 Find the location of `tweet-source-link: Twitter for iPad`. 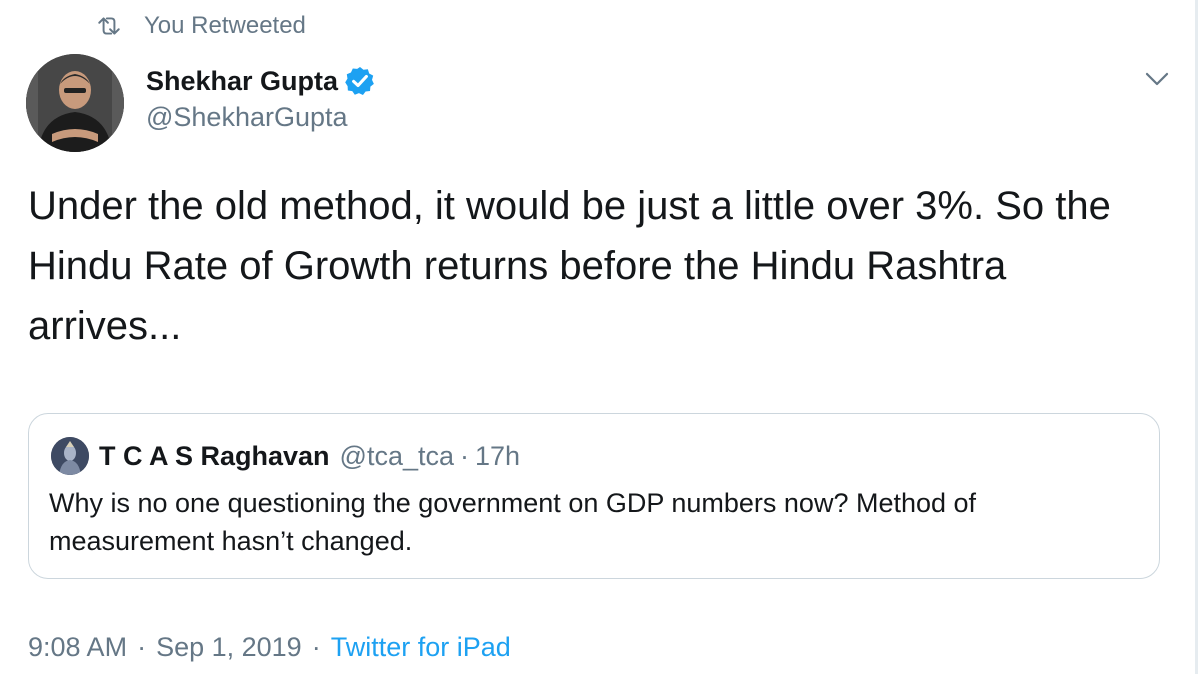

tweet-source-link: Twitter for iPad is located at coordinates (421, 647).